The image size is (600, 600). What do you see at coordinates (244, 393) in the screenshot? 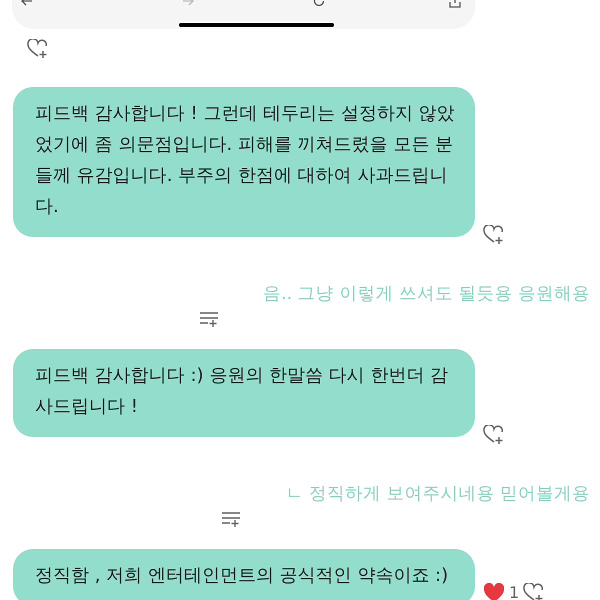
I see `message-bubble: 피드백 감사합니다 :) 응원의 한말씀 다시 한번더 감사드립니다 !` at bounding box center [244, 393].